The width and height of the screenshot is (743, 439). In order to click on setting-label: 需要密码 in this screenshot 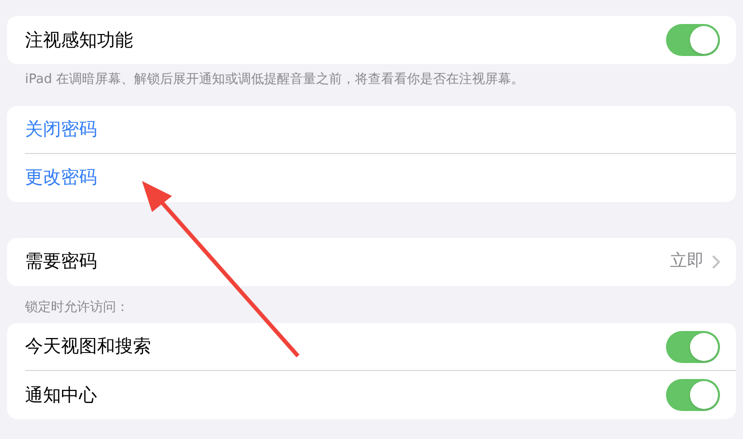, I will do `click(61, 262)`.